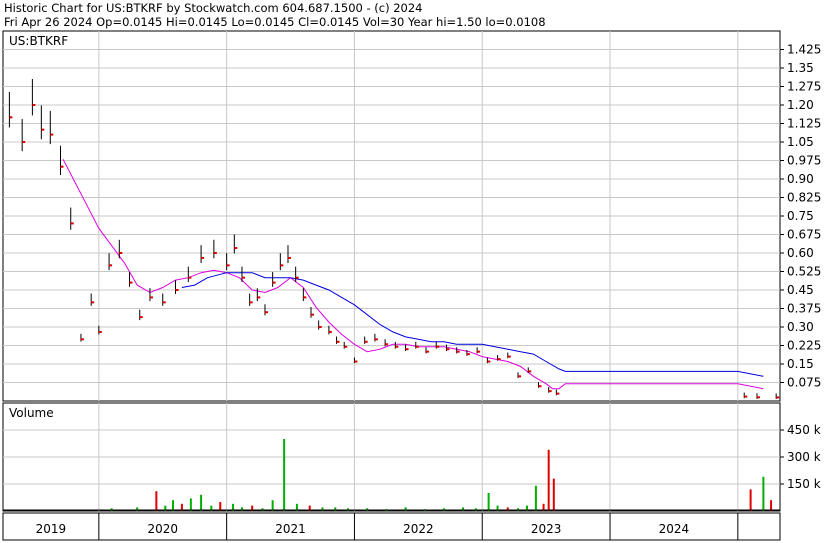 The height and width of the screenshot is (543, 830). Describe the element at coordinates (800, 253) in the screenshot. I see `price-tick-label: 0.60` at that location.